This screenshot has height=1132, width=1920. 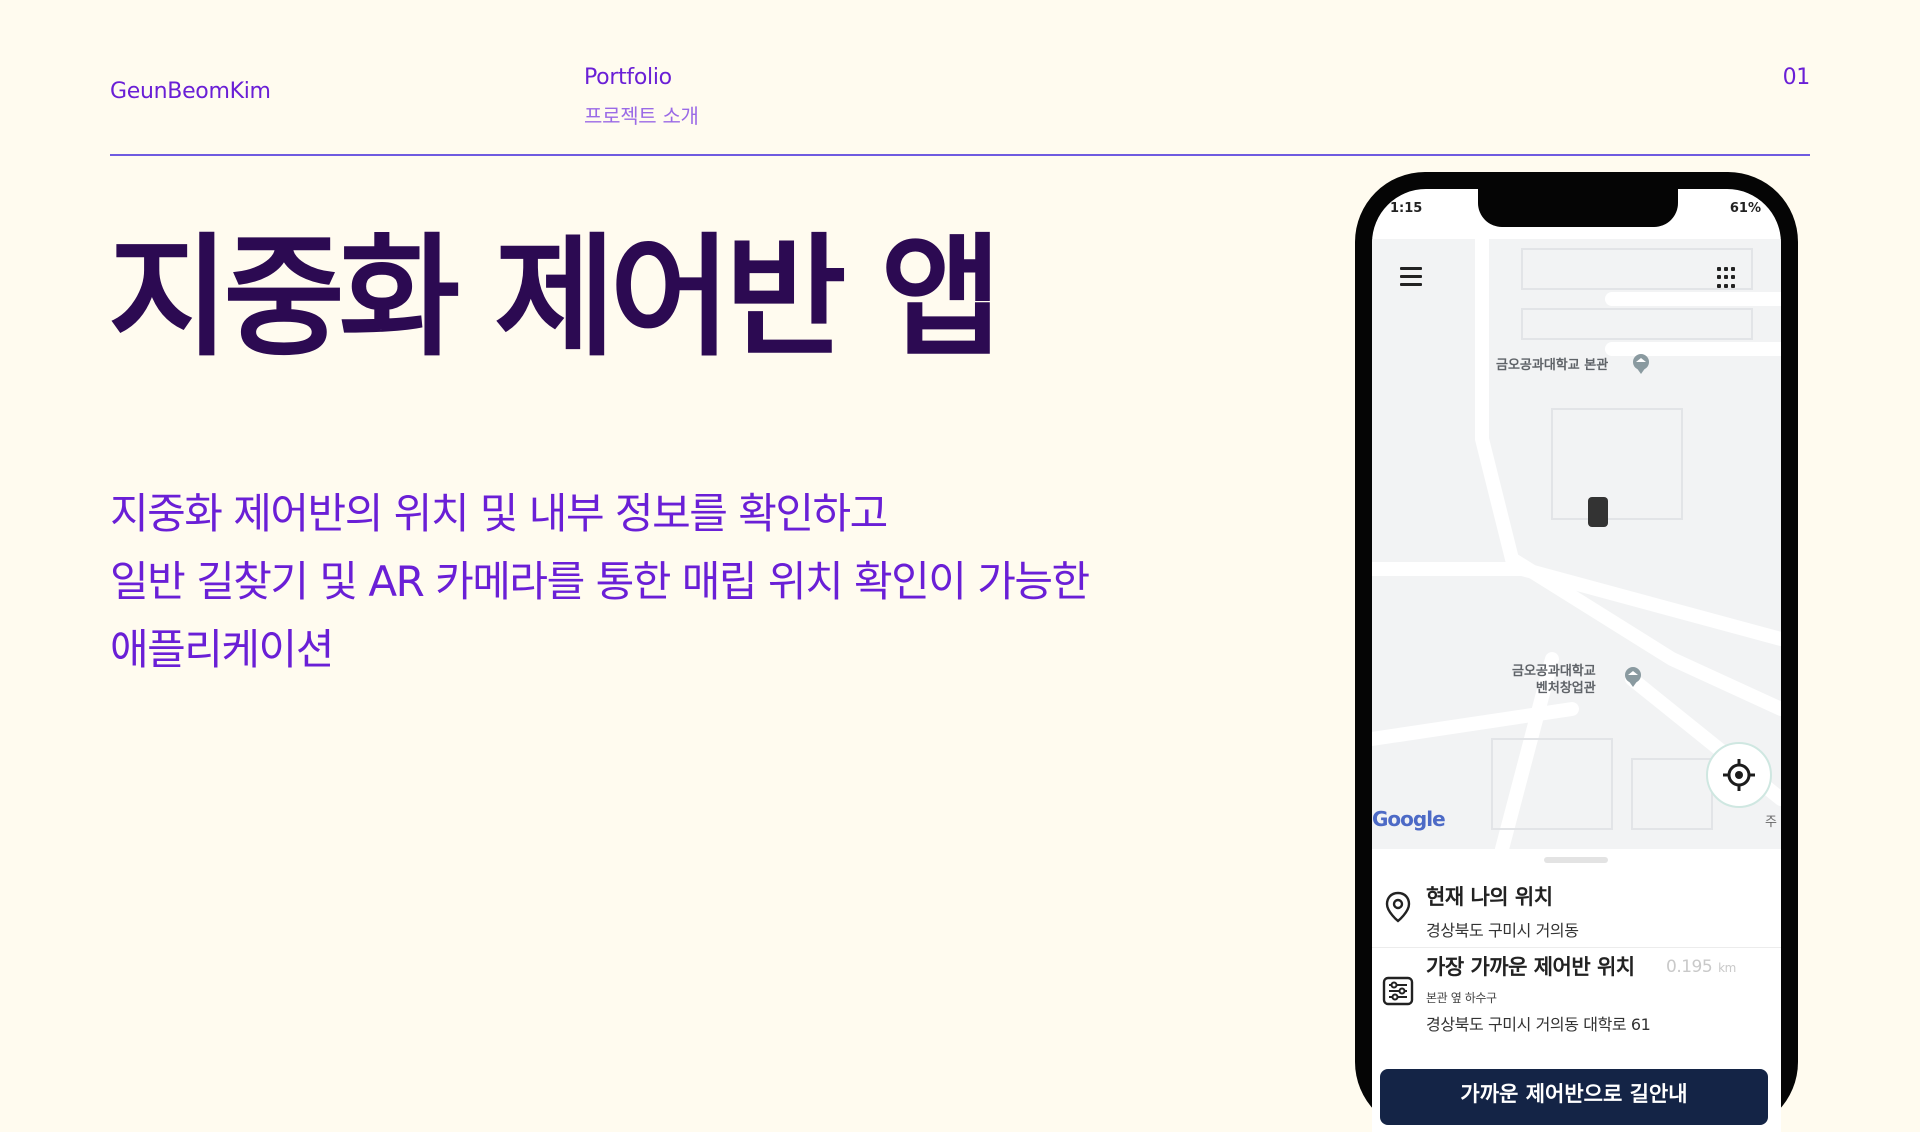 What do you see at coordinates (1398, 907) in the screenshot?
I see `location-pin-icon` at bounding box center [1398, 907].